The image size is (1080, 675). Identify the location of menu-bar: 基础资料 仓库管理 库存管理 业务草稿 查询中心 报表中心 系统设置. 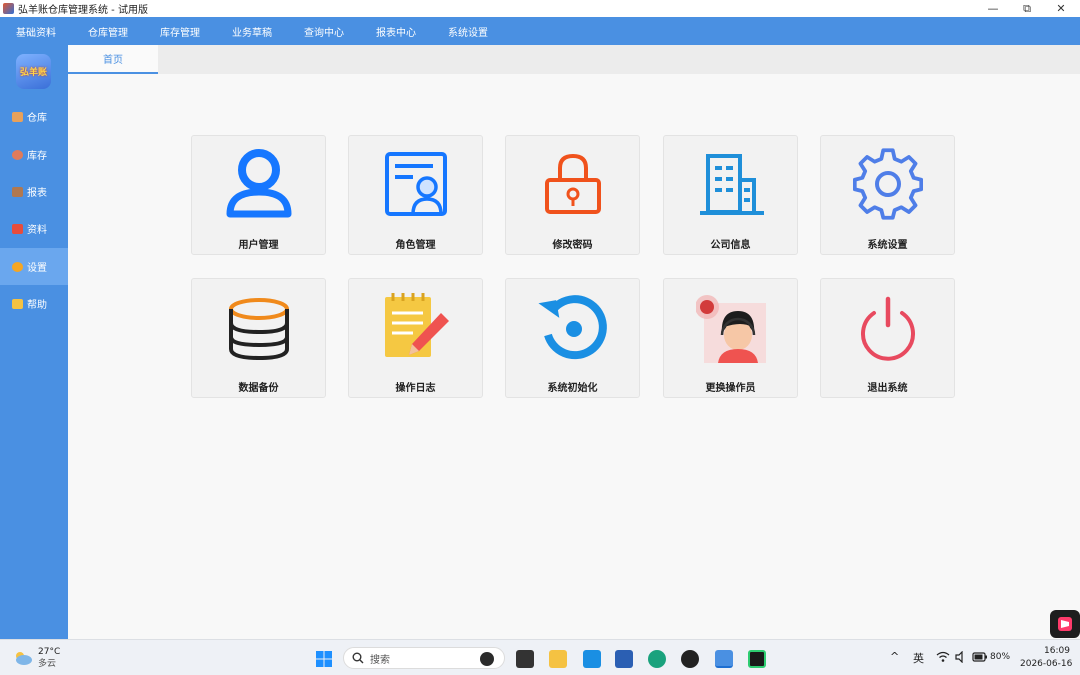
(540, 31).